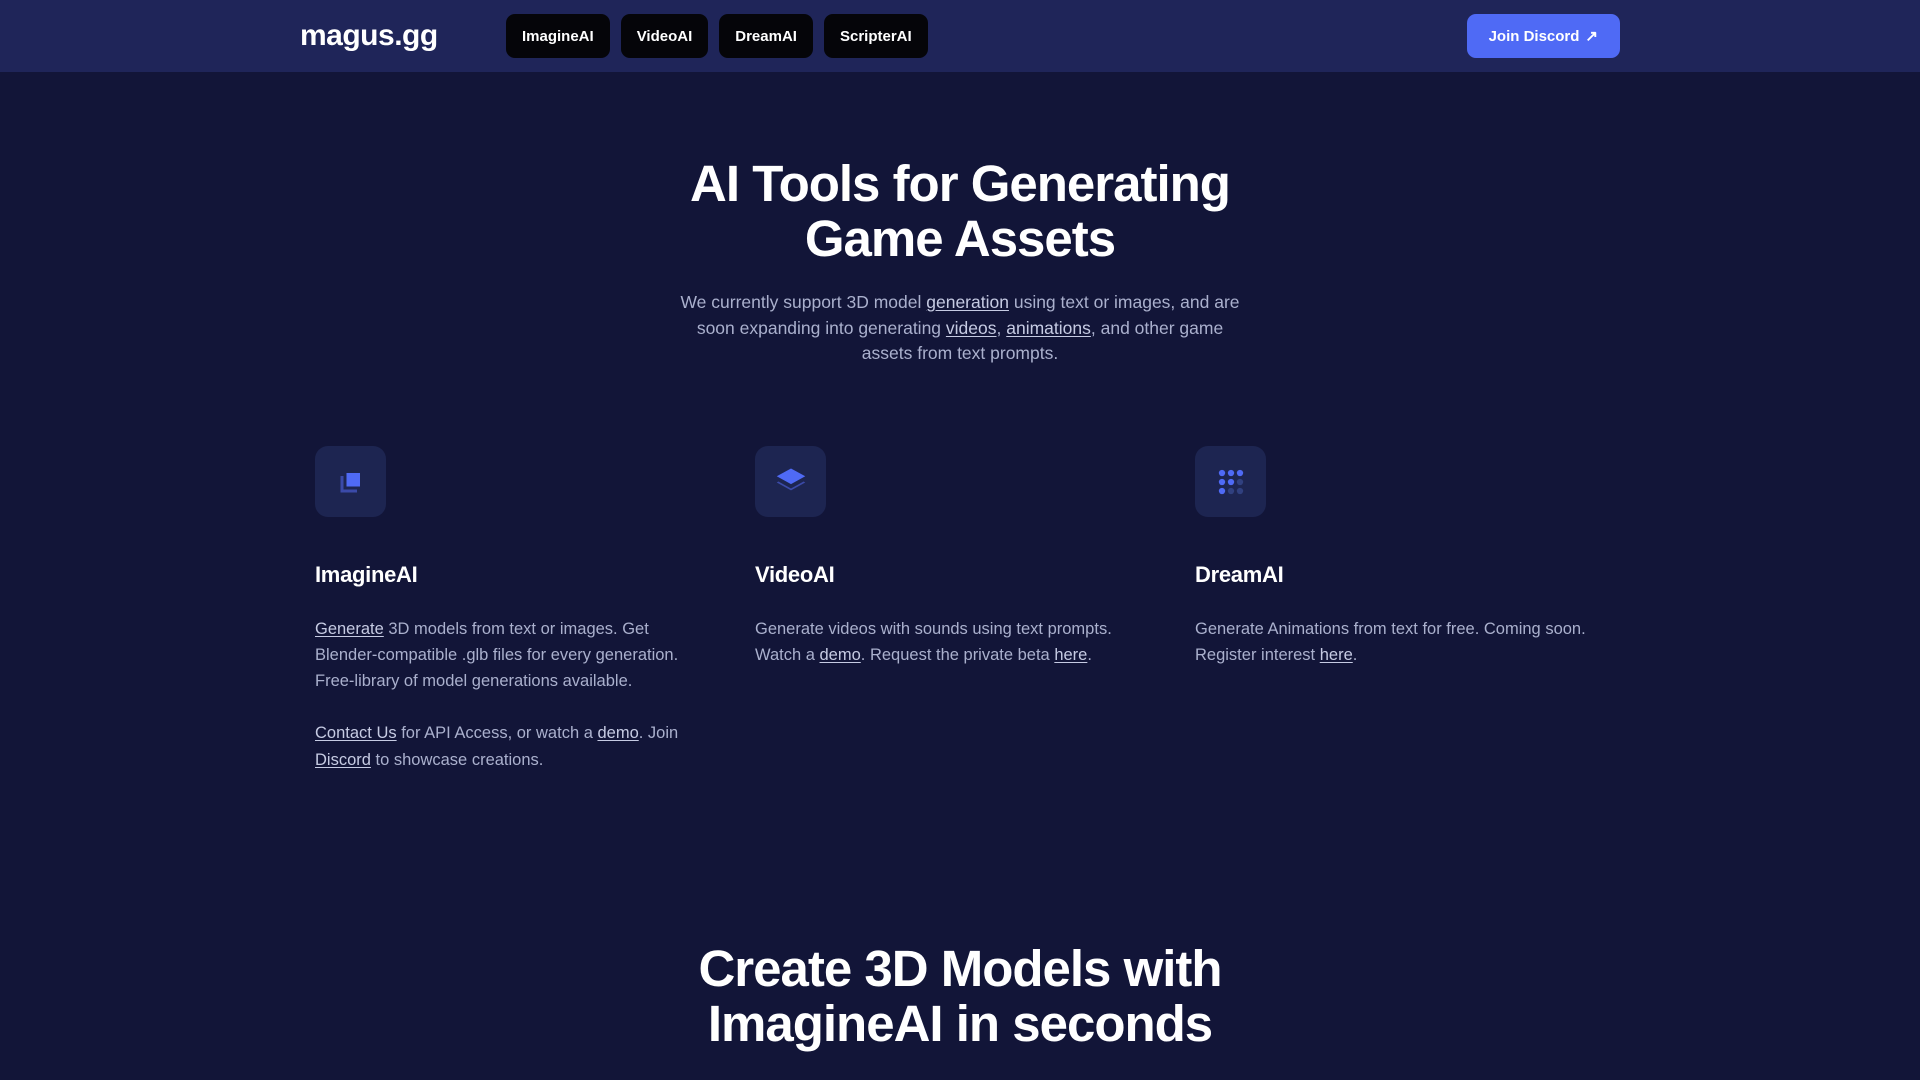 Image resolution: width=1920 pixels, height=1080 pixels. What do you see at coordinates (1089, 655) in the screenshot?
I see `card2-p1-text-2: .` at bounding box center [1089, 655].